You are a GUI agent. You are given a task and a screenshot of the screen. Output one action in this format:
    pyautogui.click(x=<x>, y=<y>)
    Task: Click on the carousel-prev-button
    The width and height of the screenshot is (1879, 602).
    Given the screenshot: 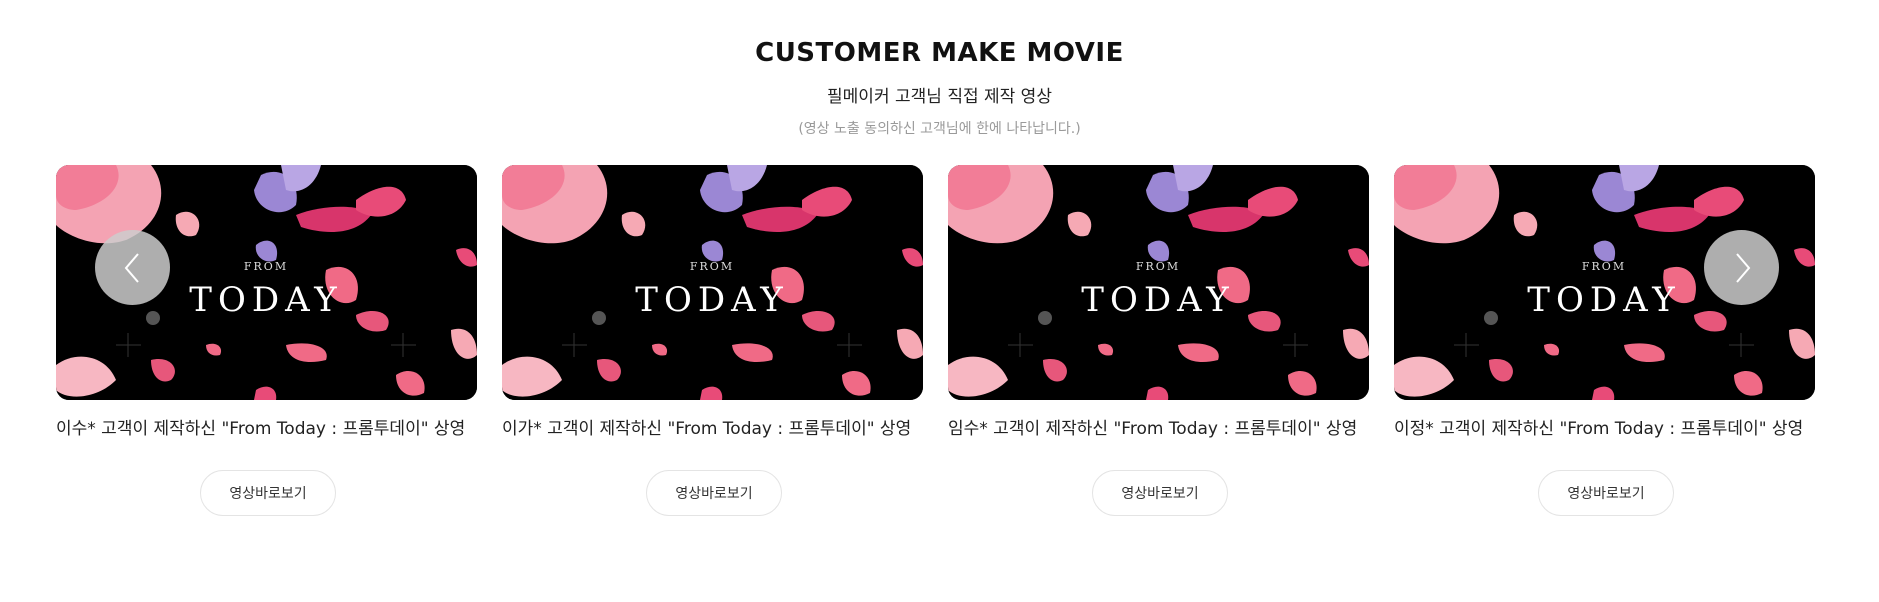 What is the action you would take?
    pyautogui.click(x=132, y=267)
    